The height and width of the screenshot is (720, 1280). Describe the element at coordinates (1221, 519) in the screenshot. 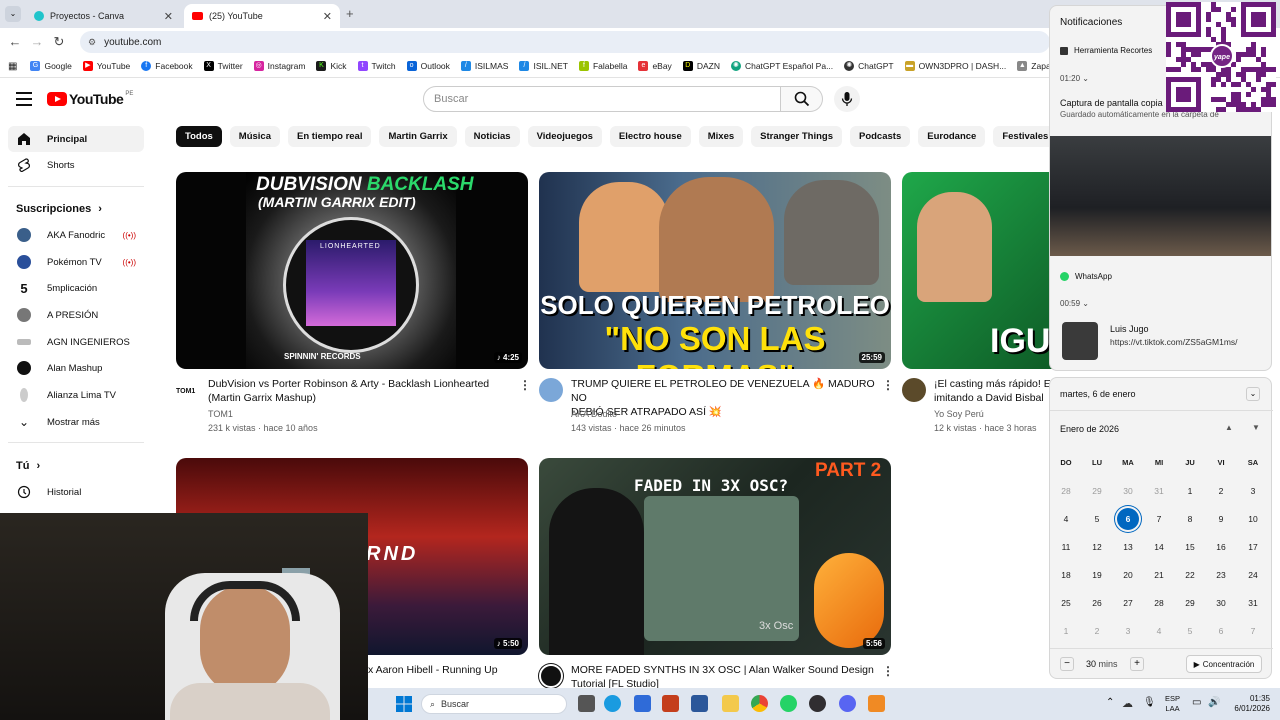

I see `calendar-day: 9` at that location.